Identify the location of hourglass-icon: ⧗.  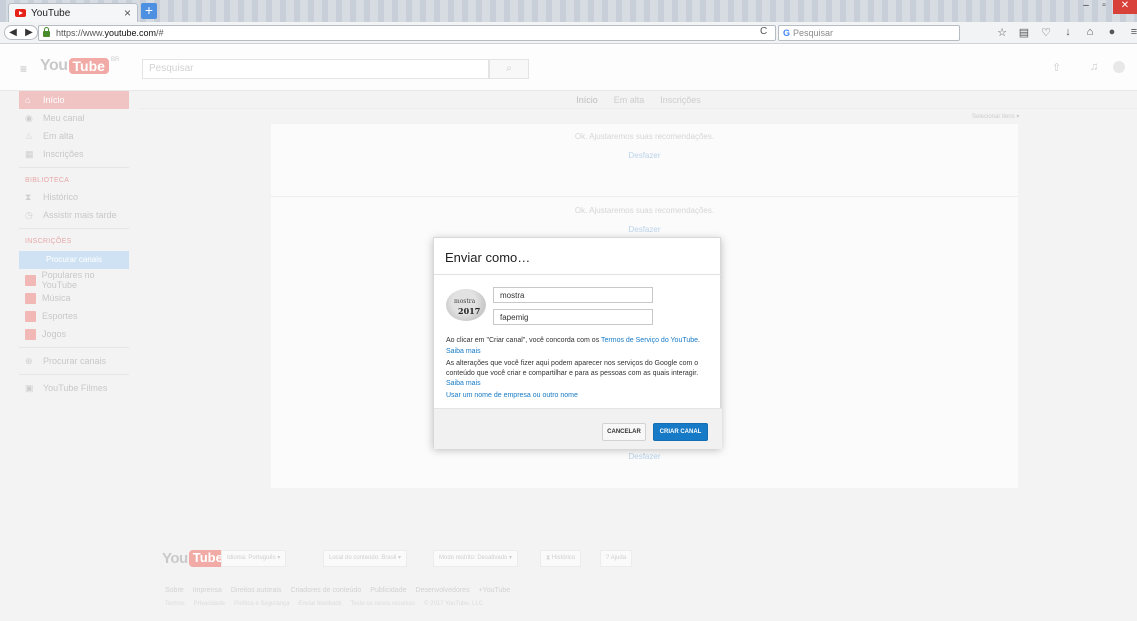
(28, 196).